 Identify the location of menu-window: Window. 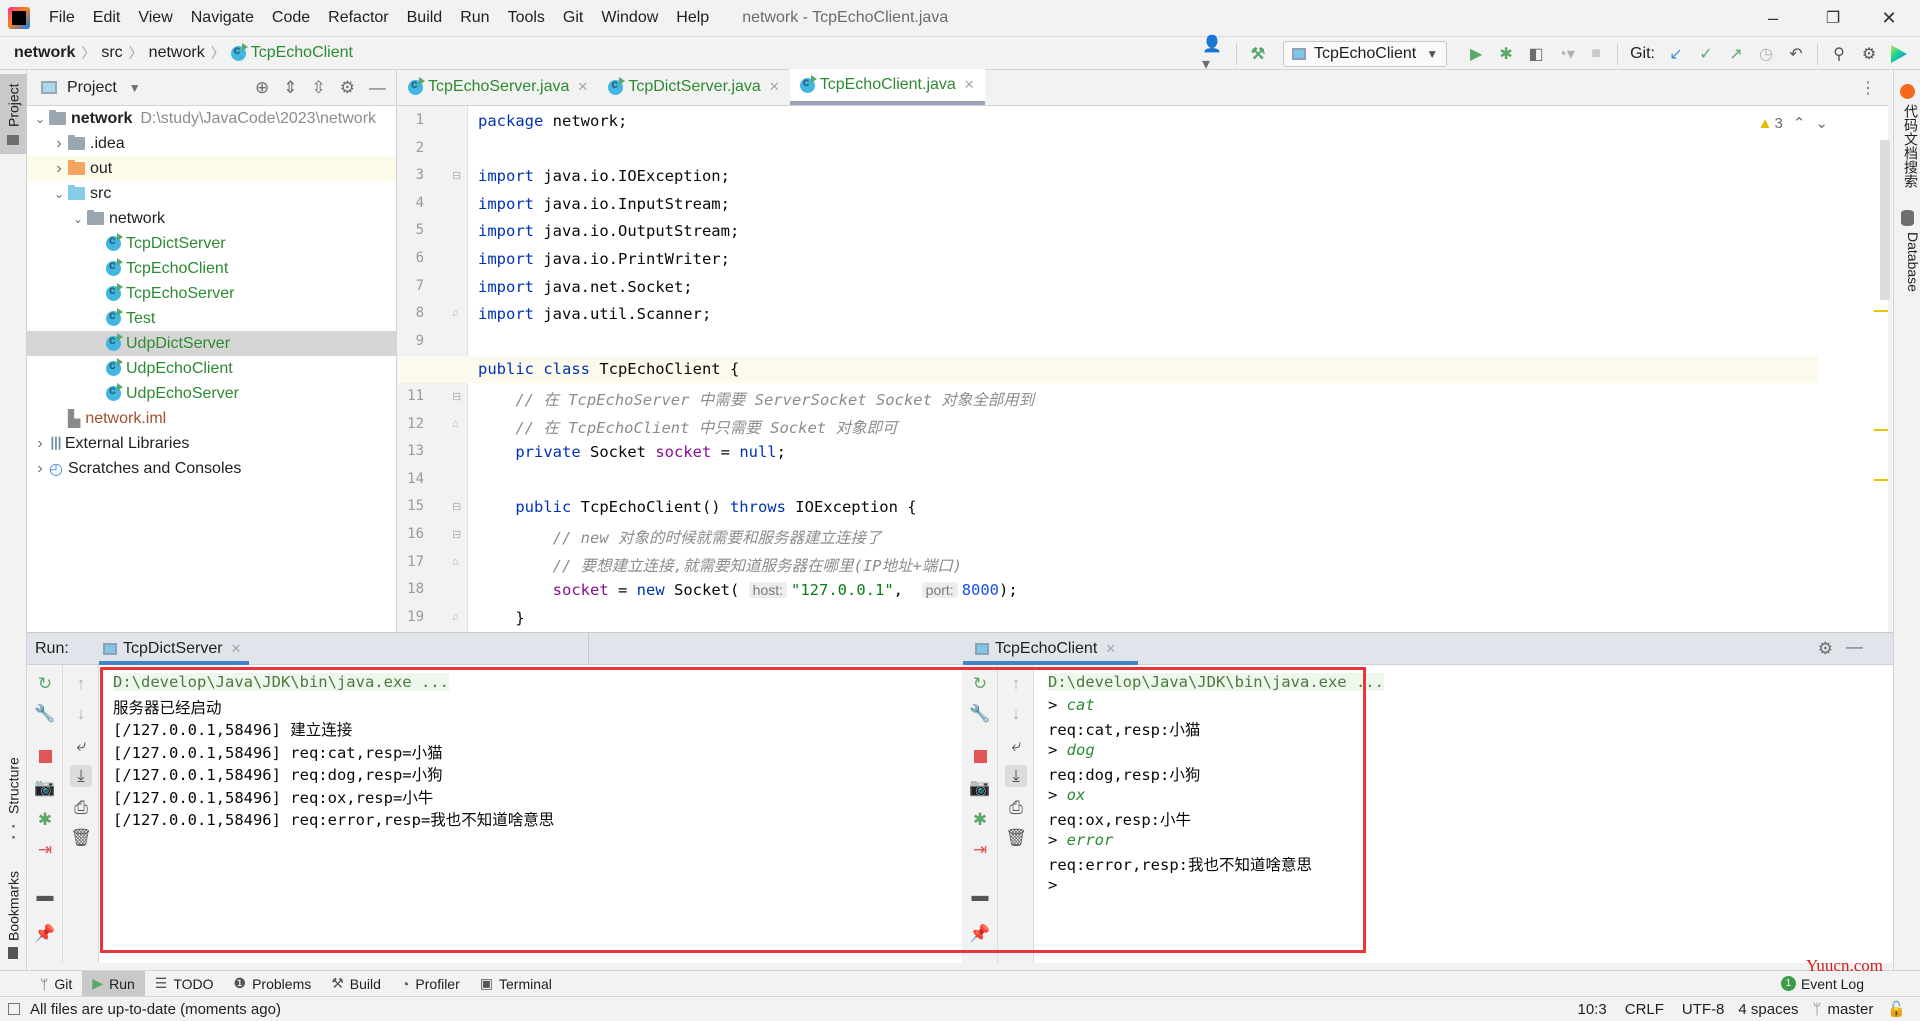
(629, 18).